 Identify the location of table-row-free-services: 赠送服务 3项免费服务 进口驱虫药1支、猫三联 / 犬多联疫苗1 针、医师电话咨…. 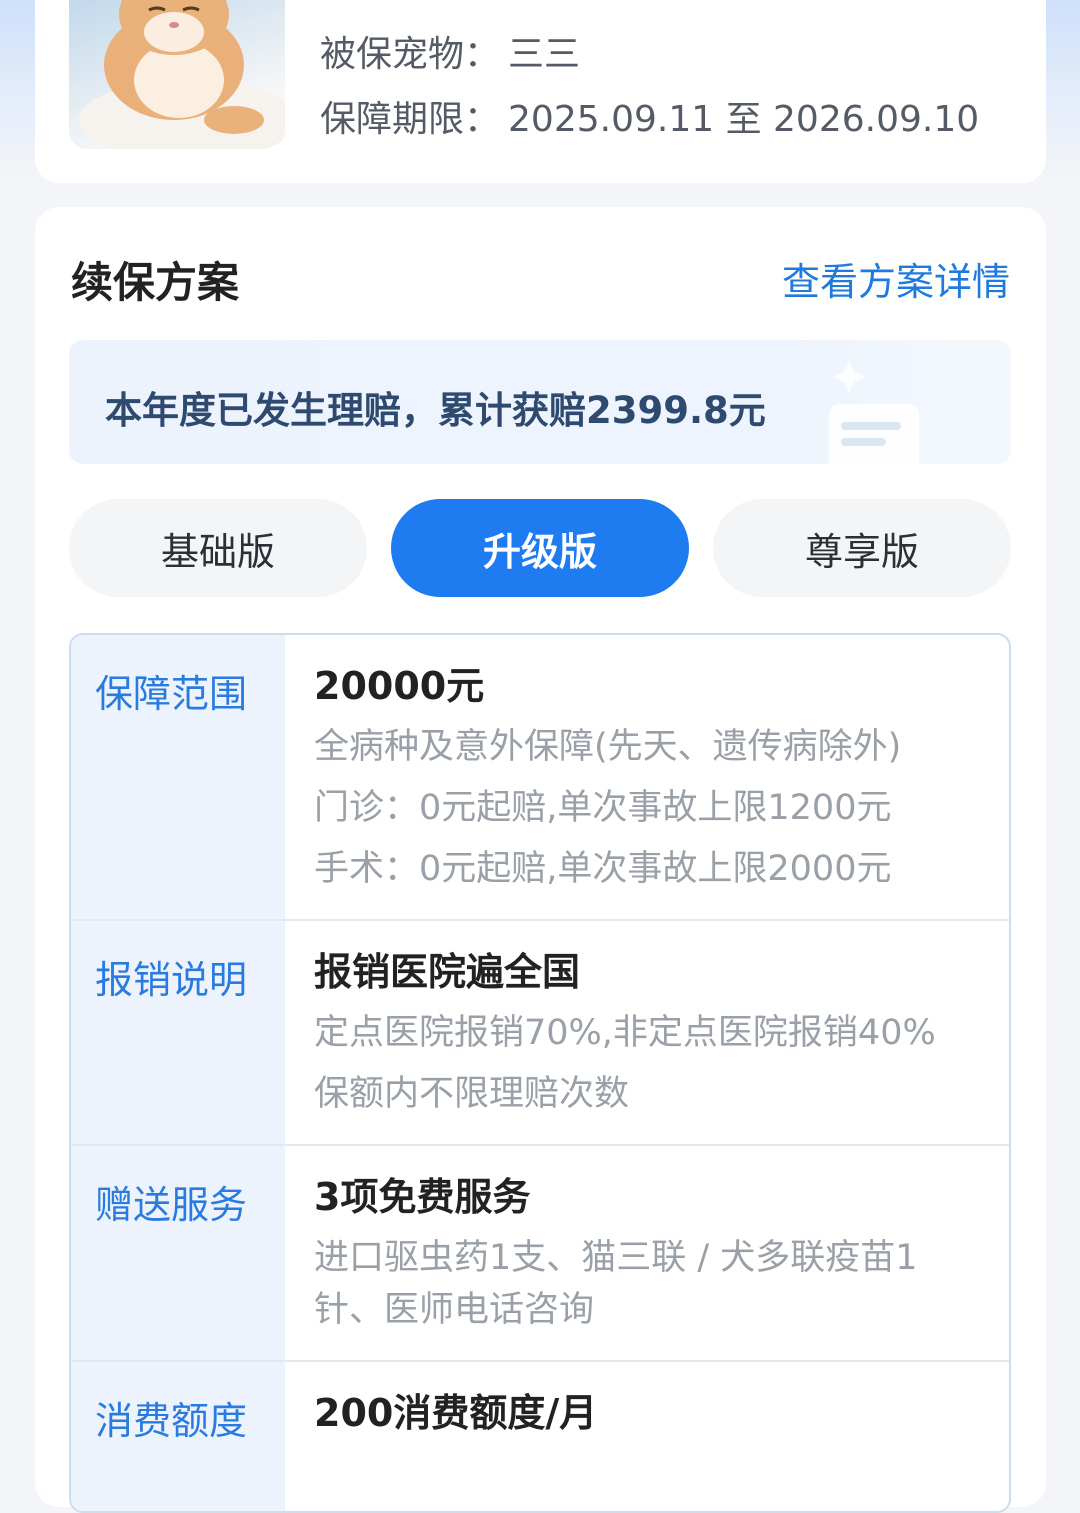
(540, 1254).